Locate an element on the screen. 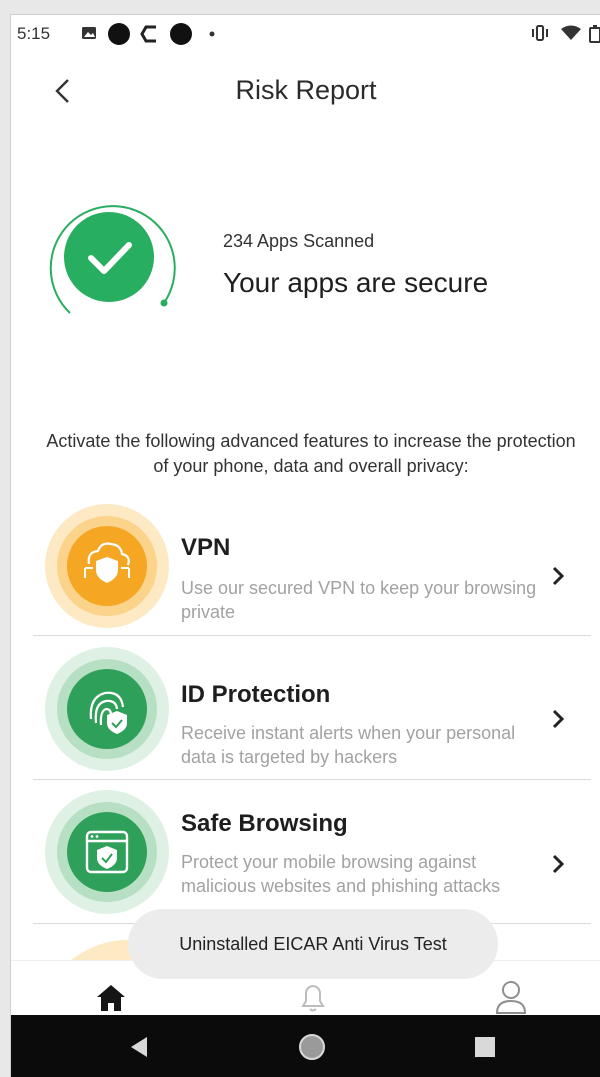 This screenshot has width=600, height=1077. nav-notifications is located at coordinates (313, 997).